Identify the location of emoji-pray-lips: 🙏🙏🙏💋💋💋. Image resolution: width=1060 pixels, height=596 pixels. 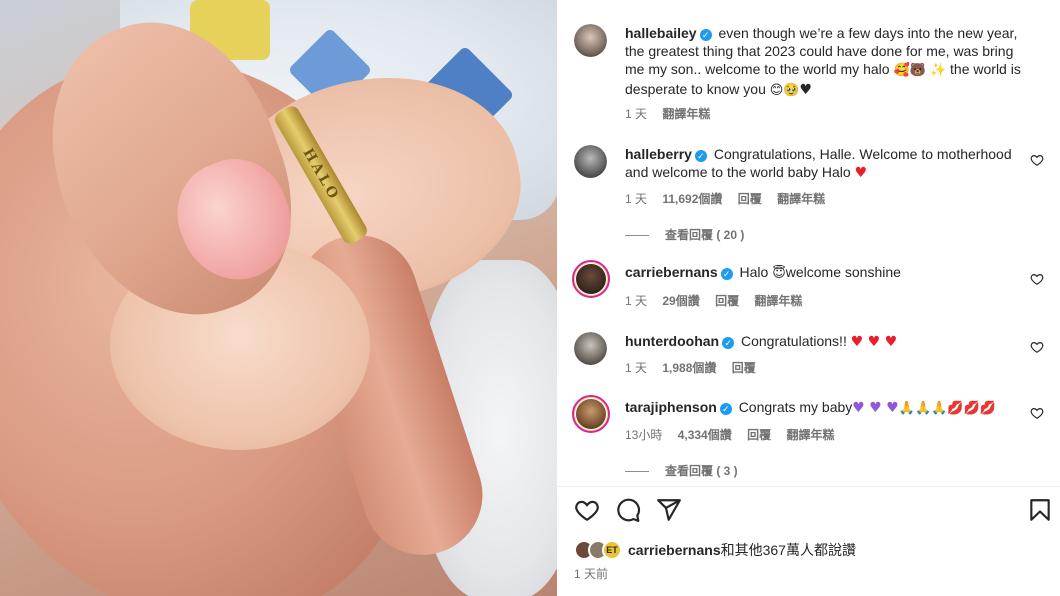
(947, 408).